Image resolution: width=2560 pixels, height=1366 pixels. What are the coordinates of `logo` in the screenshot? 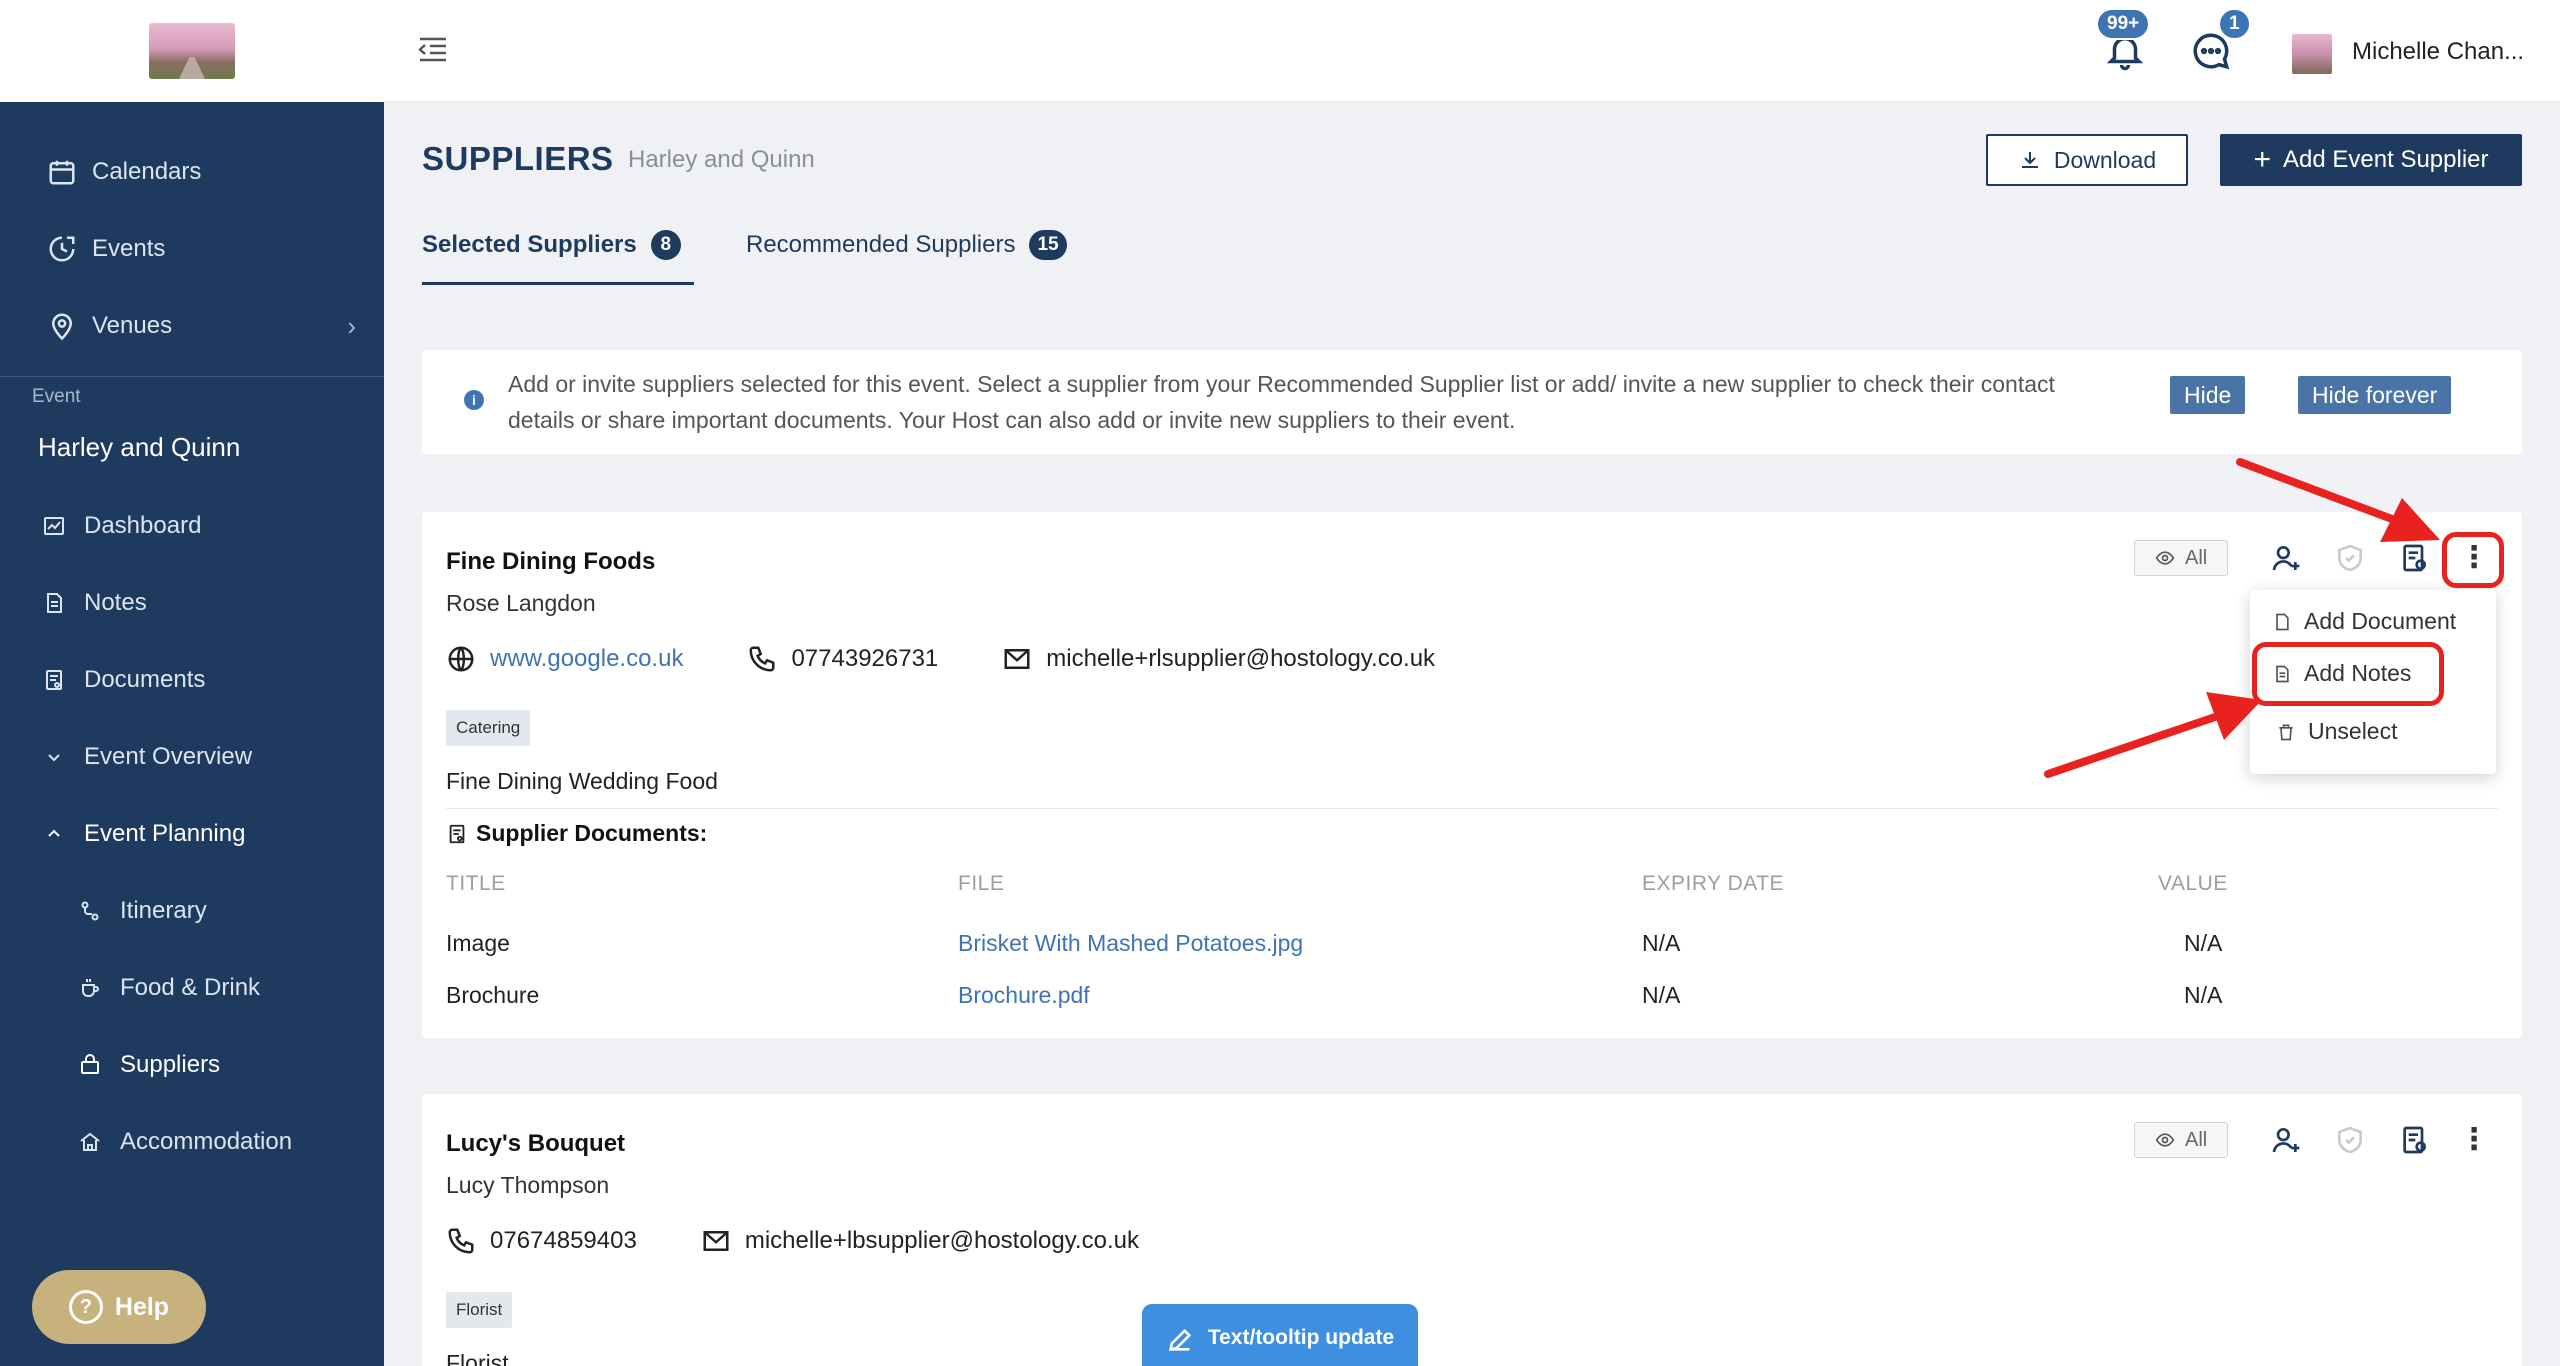 It's located at (192, 51).